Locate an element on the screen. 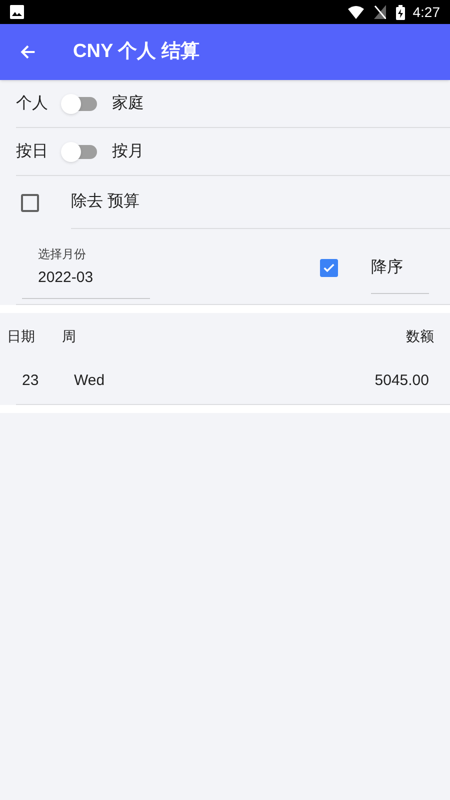  toggle-right-label: 家庭 is located at coordinates (128, 104).